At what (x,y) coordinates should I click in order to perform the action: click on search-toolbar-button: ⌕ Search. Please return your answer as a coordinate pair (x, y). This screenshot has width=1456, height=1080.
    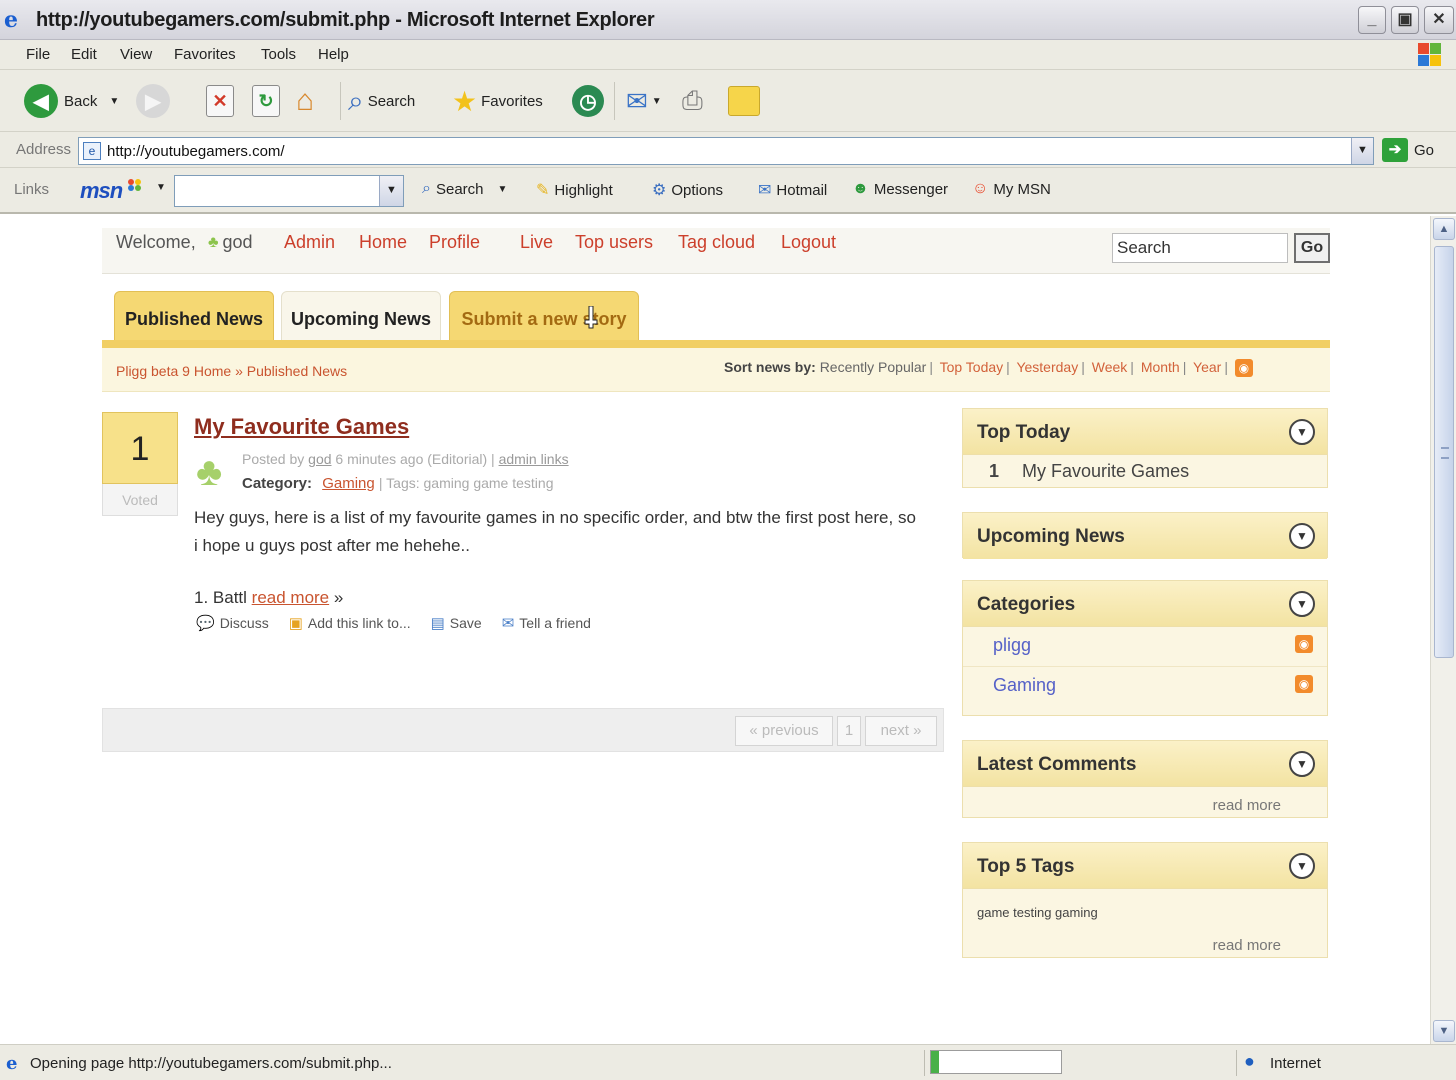
    Looking at the image, I should click on (381, 101).